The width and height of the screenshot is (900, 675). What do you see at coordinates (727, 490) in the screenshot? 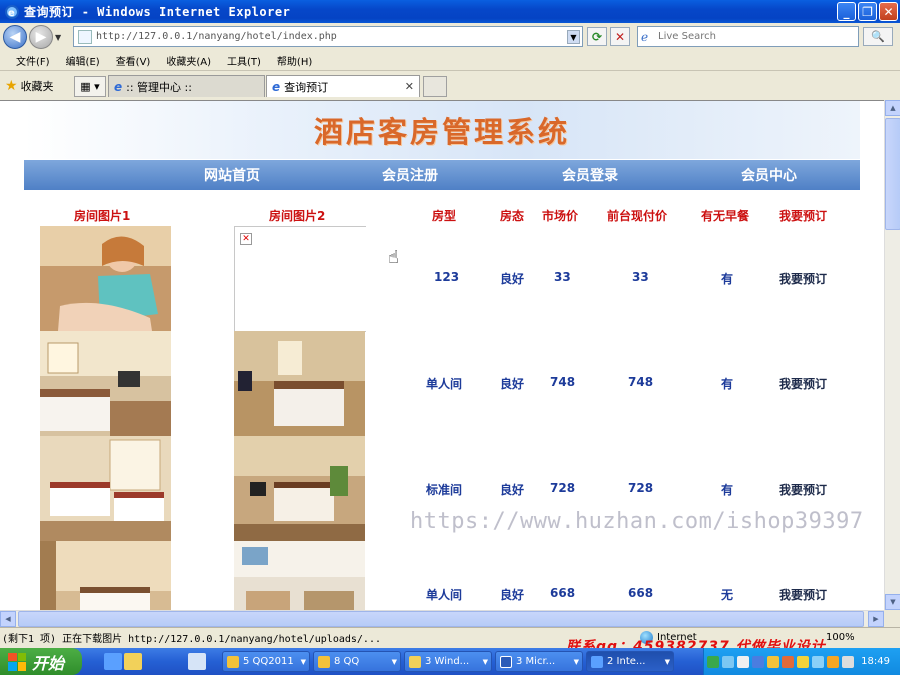
I see `cell-breakfast: 有` at bounding box center [727, 490].